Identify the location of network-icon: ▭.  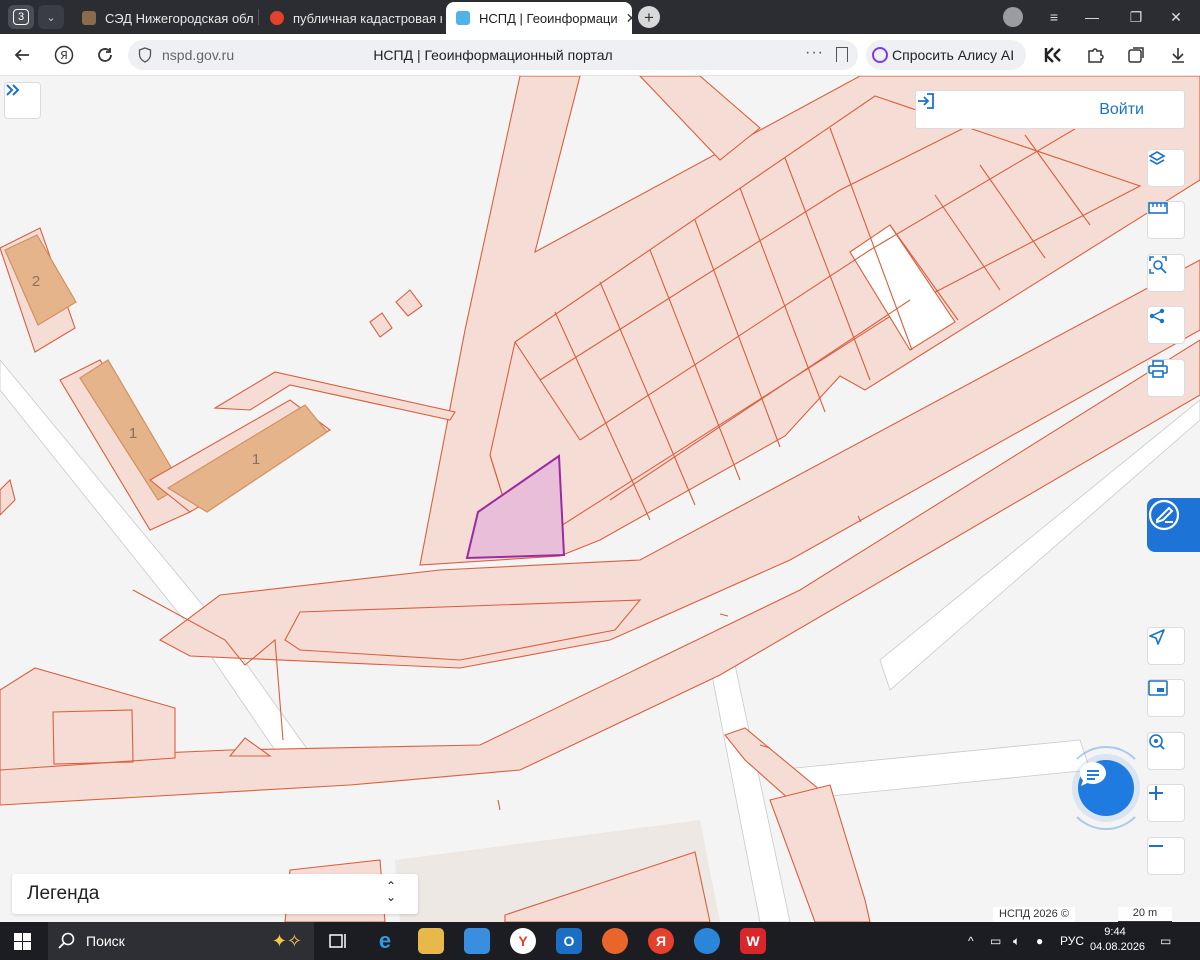
(995, 941).